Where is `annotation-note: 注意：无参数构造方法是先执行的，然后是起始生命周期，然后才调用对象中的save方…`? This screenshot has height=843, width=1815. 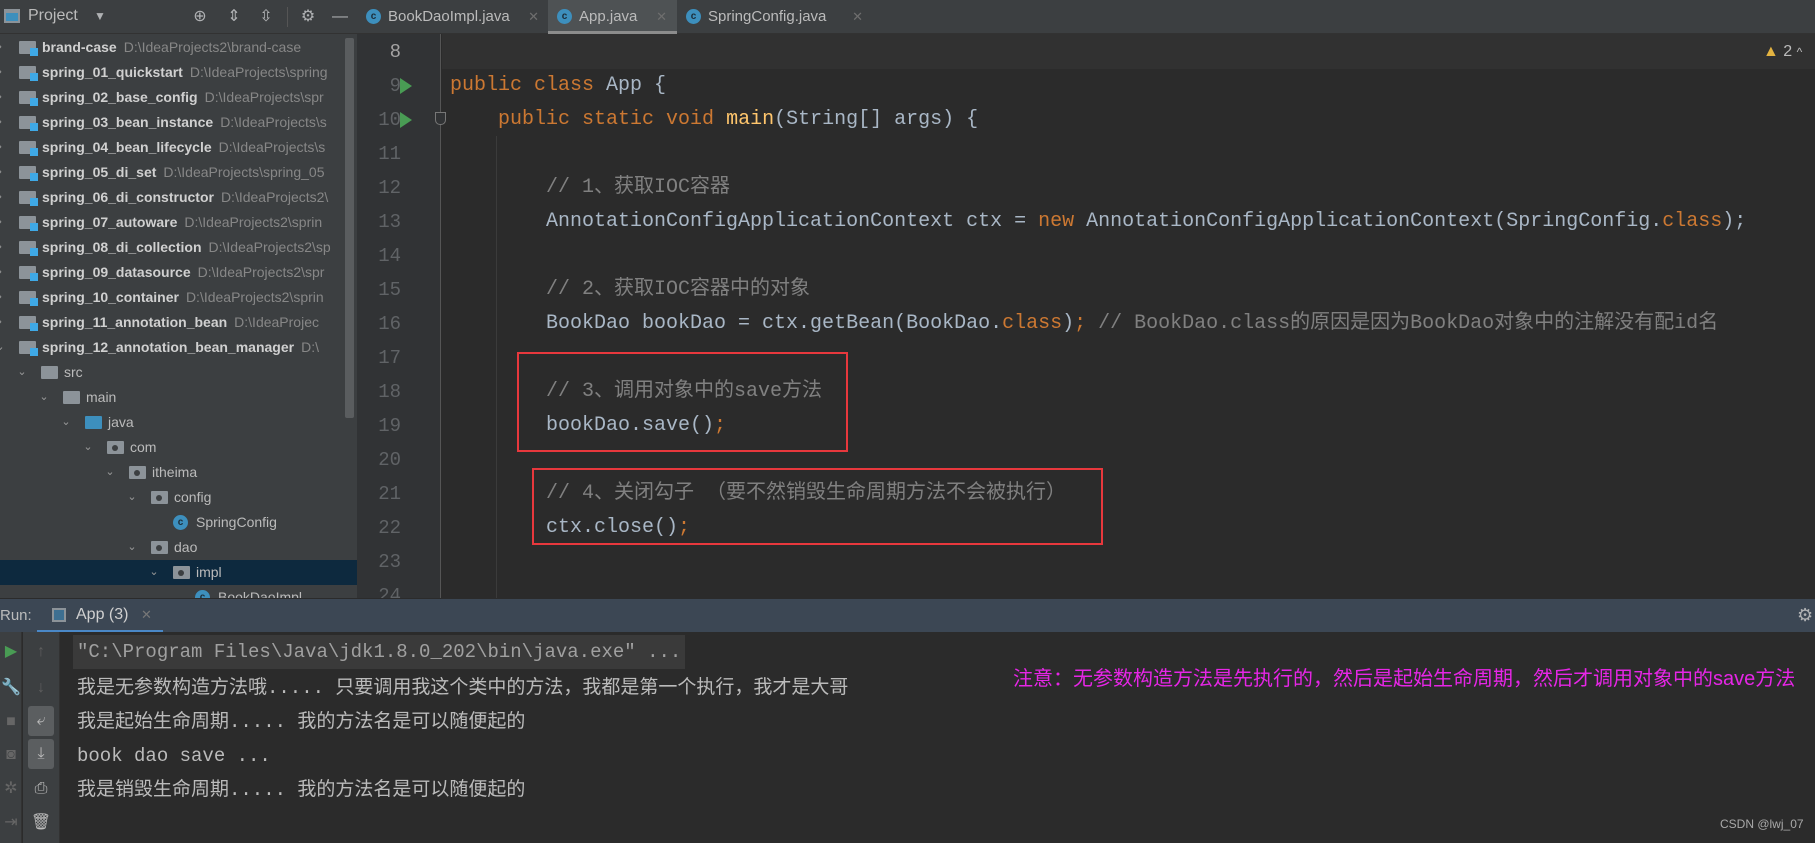
annotation-note: 注意：无参数构造方法是先执行的，然后是起始生命周期，然后才调用对象中的save方… is located at coordinates (1404, 679).